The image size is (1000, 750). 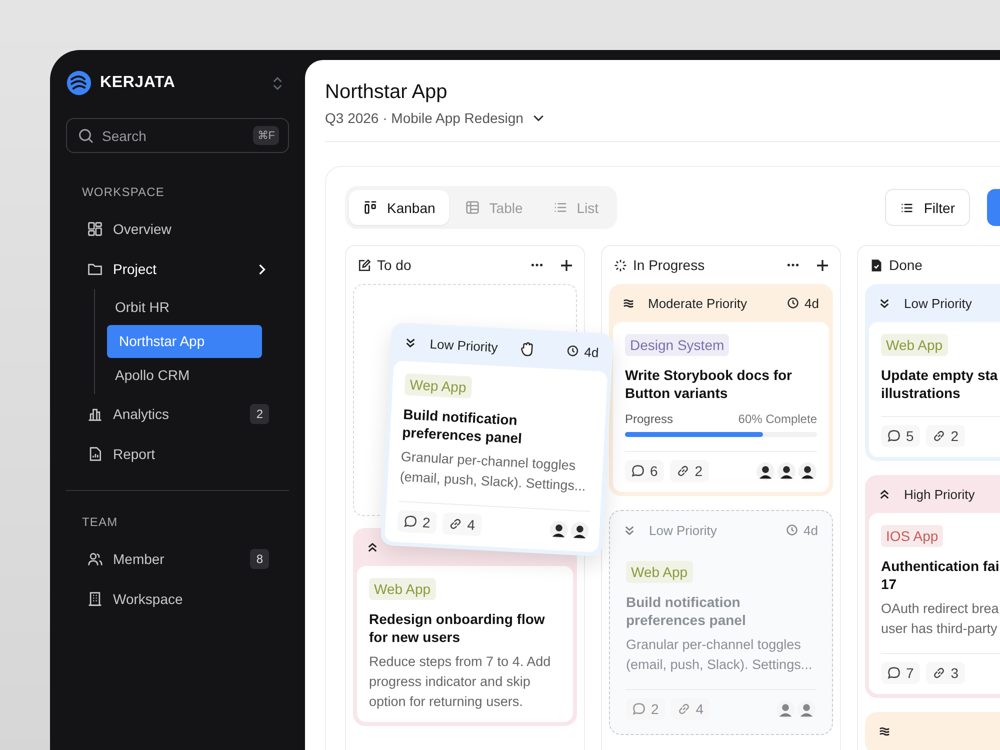 What do you see at coordinates (912, 536) in the screenshot?
I see `tag-label: IOS App` at bounding box center [912, 536].